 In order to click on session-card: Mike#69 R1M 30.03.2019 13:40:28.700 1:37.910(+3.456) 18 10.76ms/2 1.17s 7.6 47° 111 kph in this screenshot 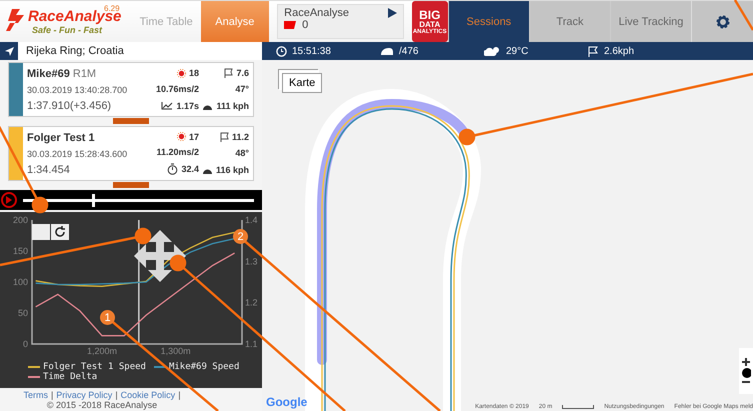, I will do `click(131, 89)`.